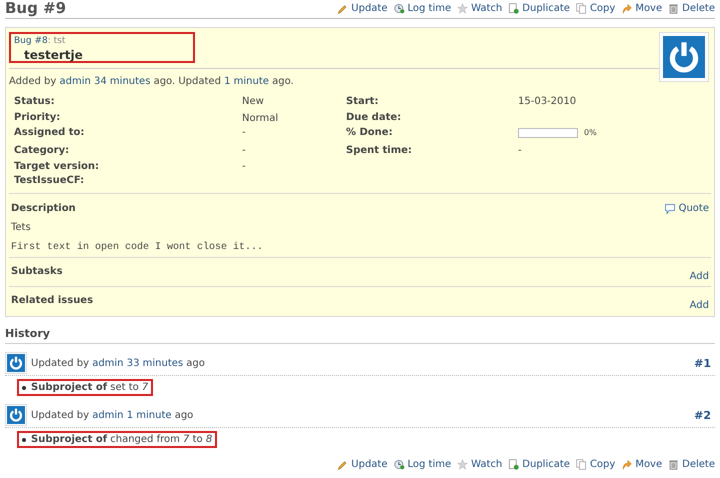 This screenshot has width=720, height=478. Describe the element at coordinates (374, 118) in the screenshot. I see `field-label: Due date:` at that location.